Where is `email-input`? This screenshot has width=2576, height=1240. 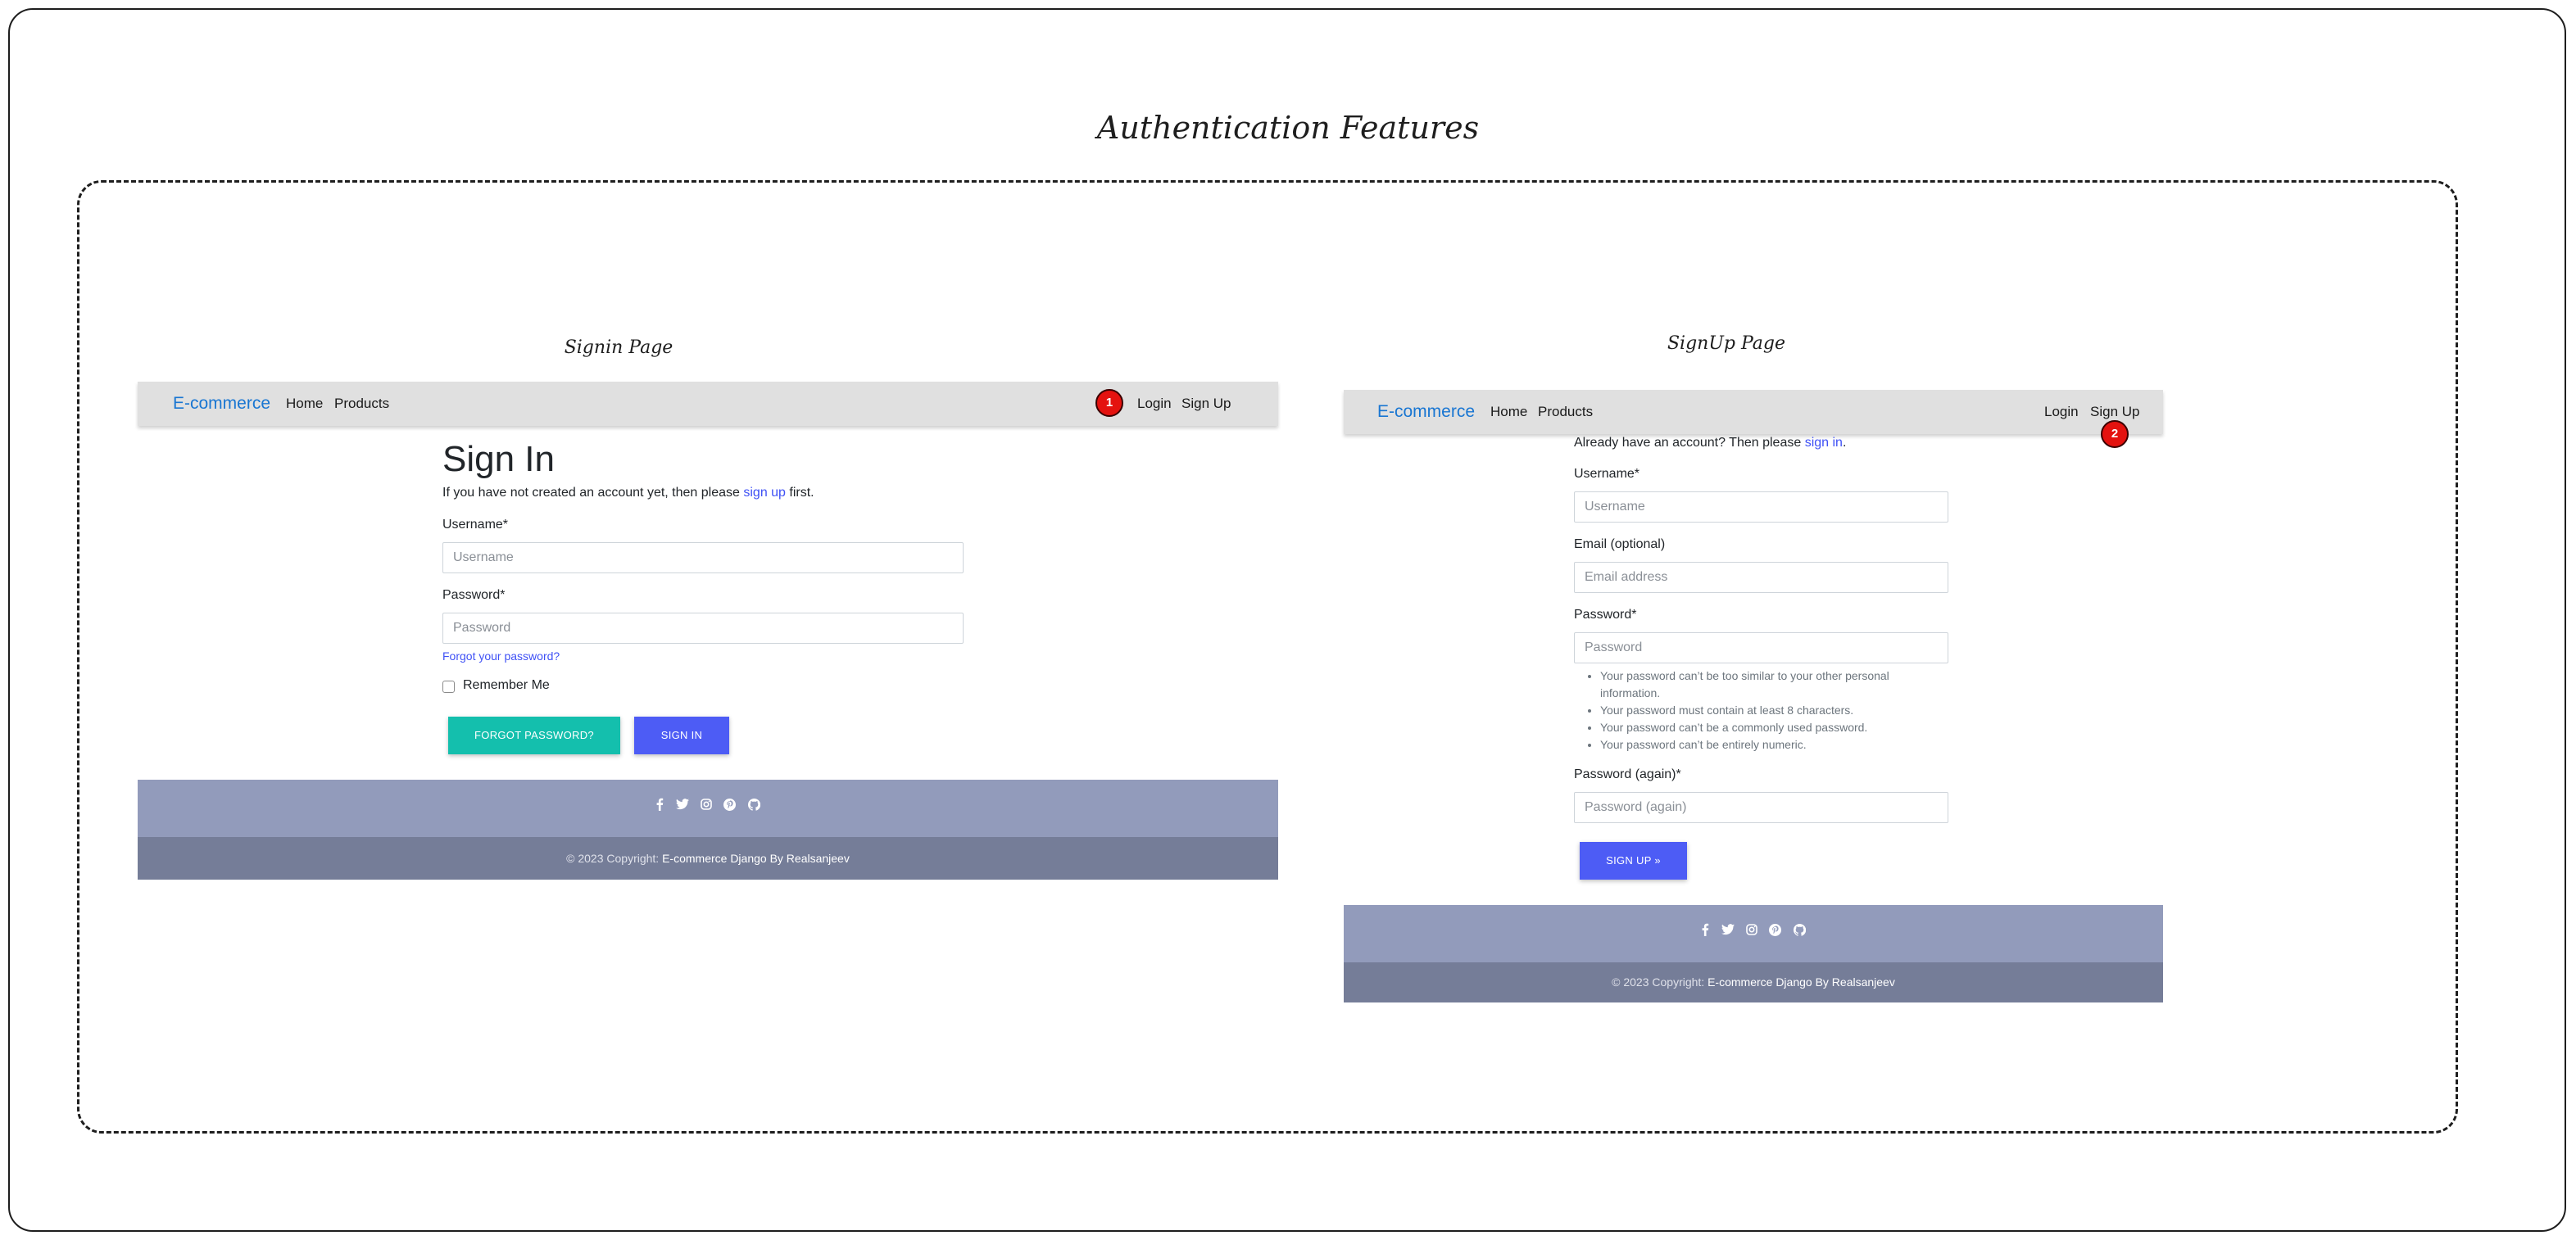
email-input is located at coordinates (1761, 577).